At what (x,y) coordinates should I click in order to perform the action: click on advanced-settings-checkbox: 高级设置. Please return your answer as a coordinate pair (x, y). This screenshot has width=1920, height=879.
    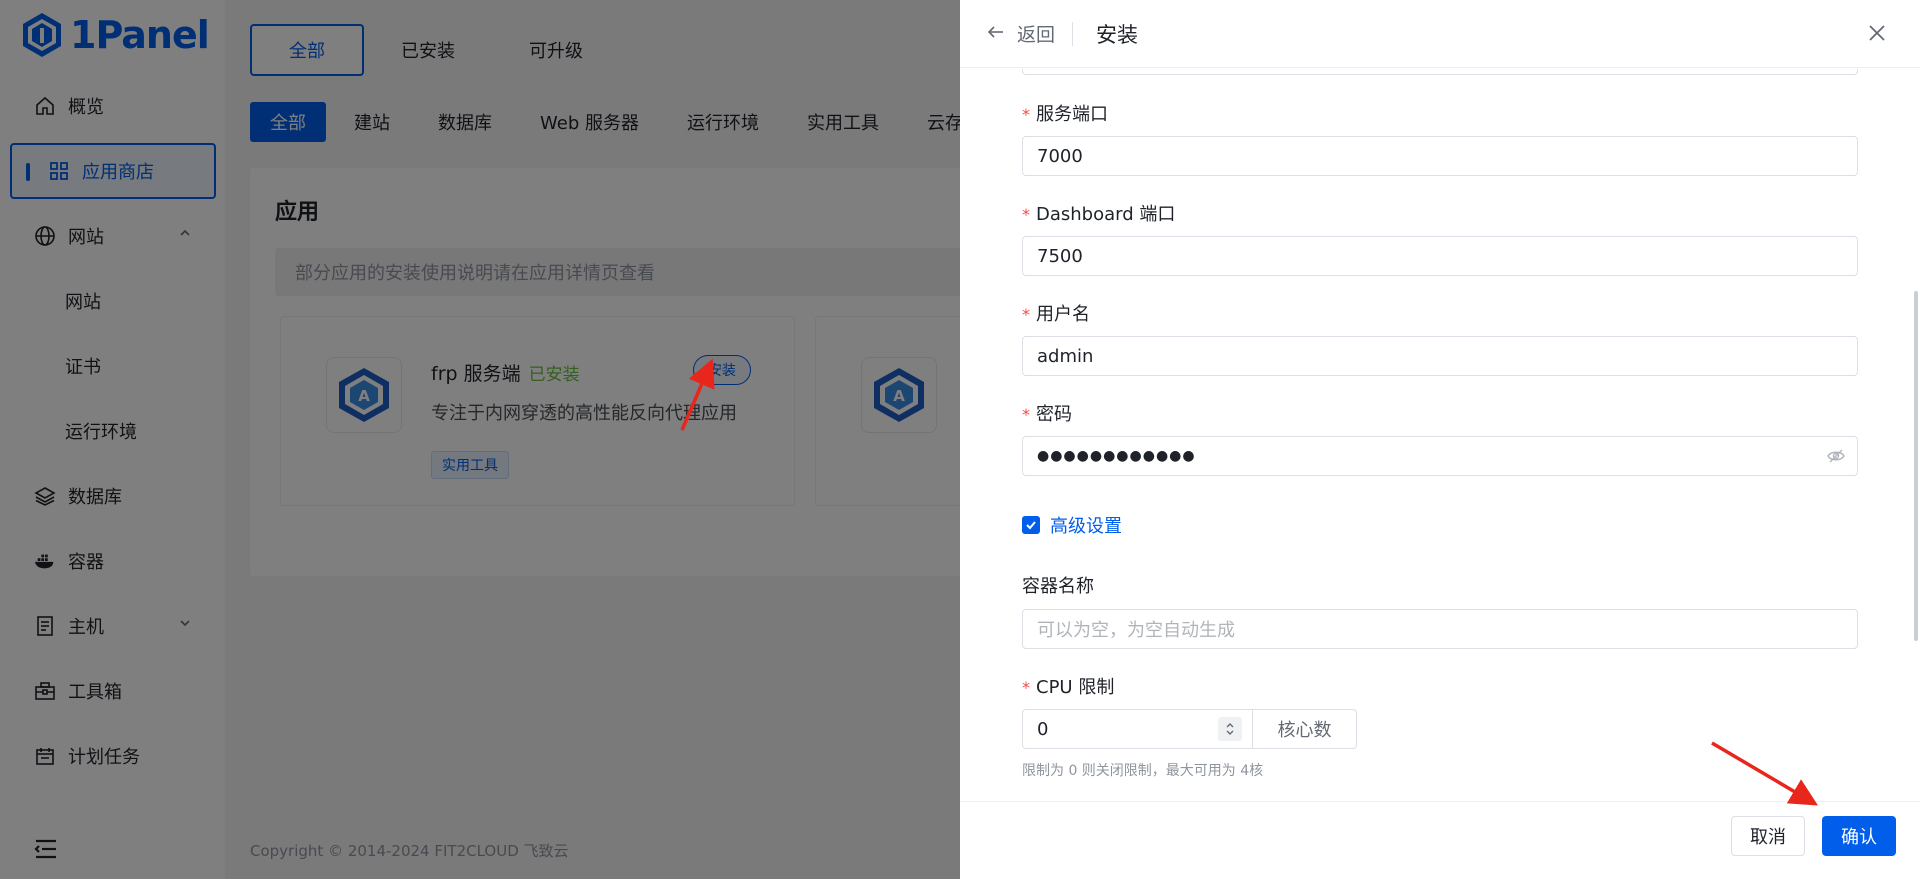
    Looking at the image, I should click on (1072, 525).